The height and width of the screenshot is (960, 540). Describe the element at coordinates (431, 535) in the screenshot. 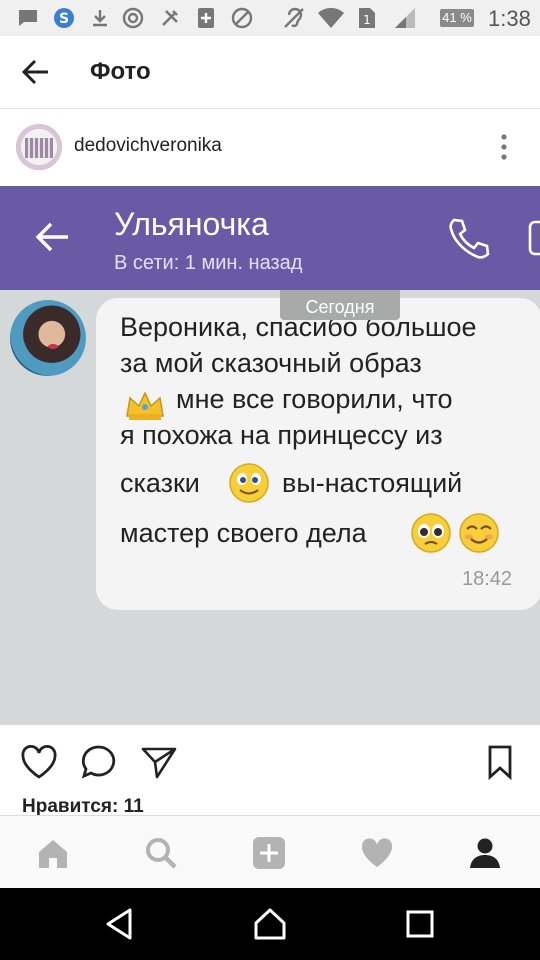

I see `pleading-emoji-icon` at that location.